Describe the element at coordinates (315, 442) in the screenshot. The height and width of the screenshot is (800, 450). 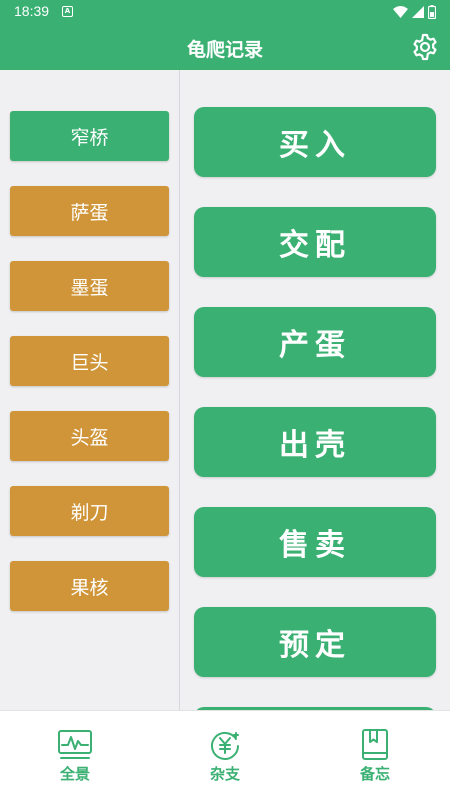
I see `hatching-button: 出壳` at that location.